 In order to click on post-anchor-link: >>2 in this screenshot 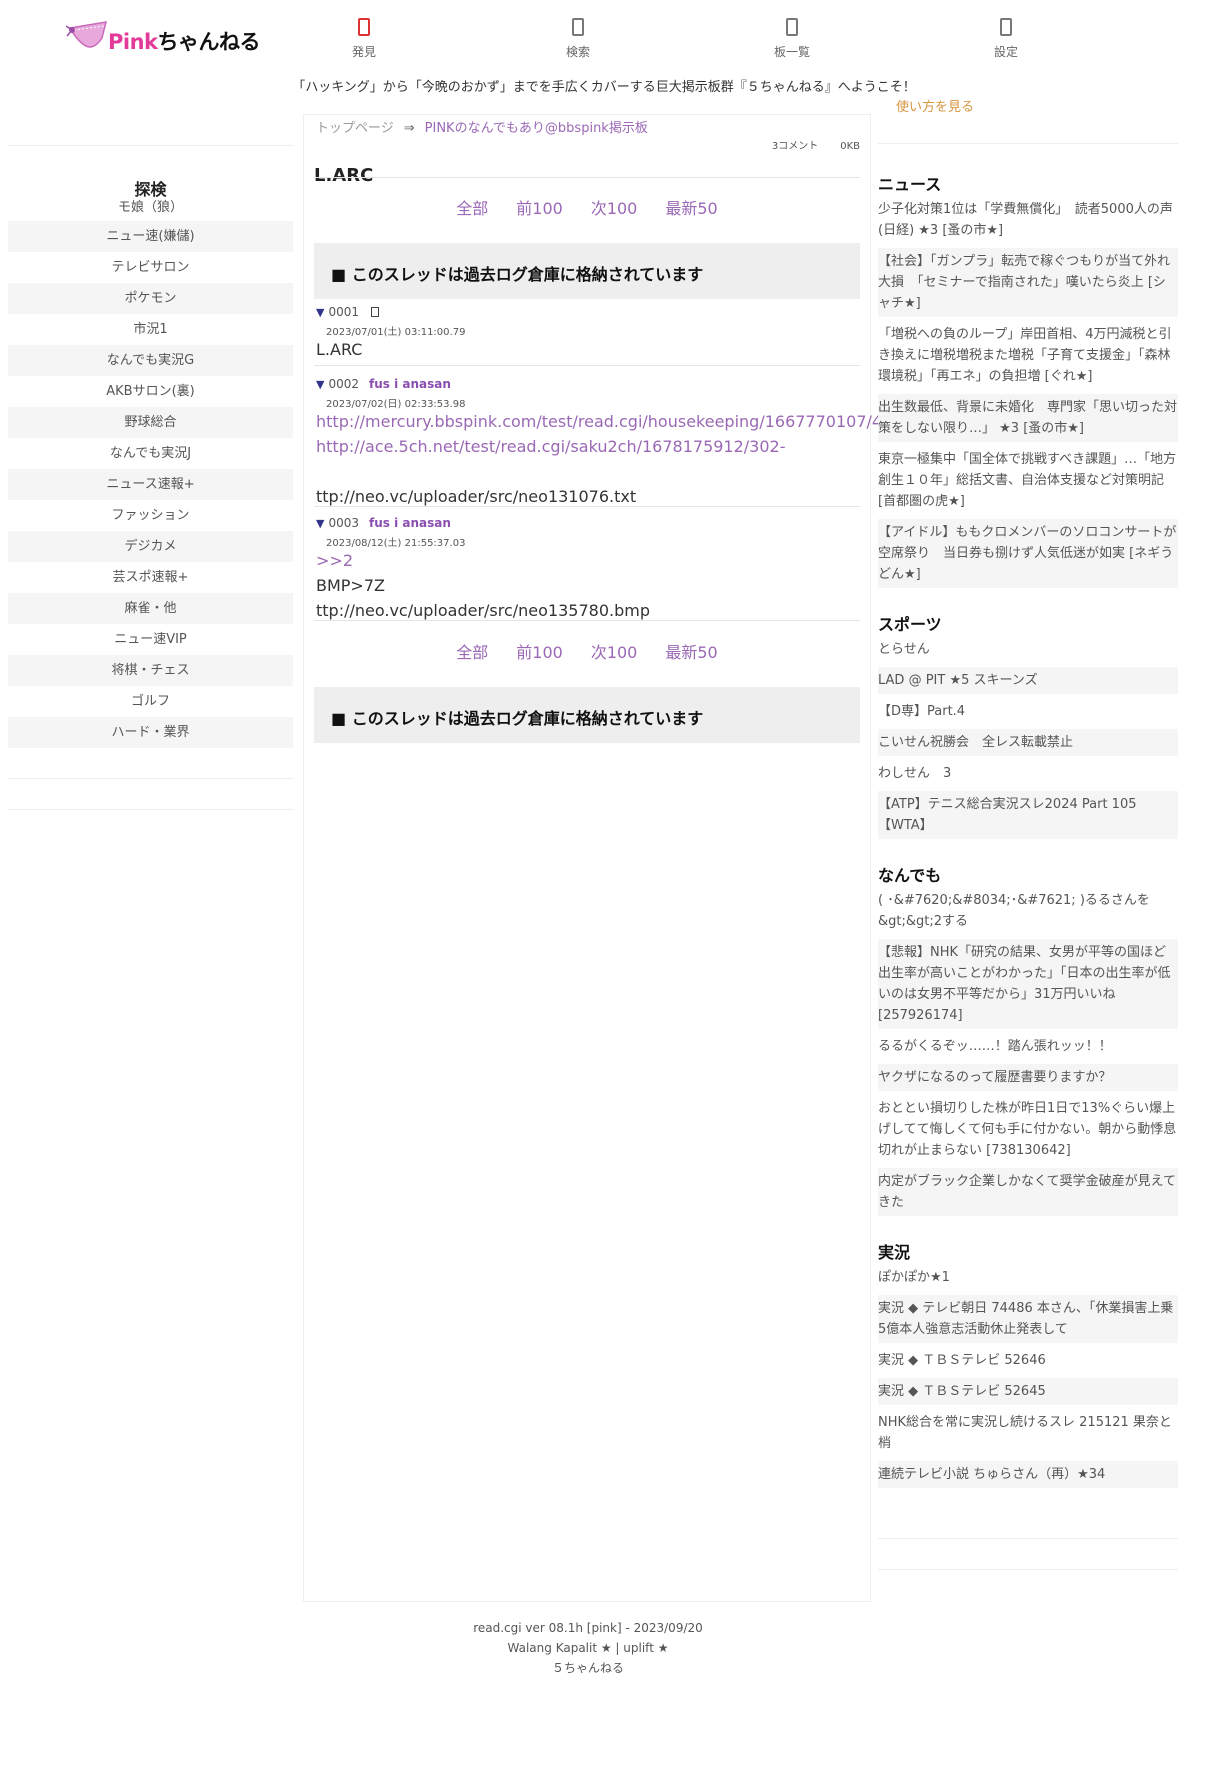, I will do `click(588, 560)`.